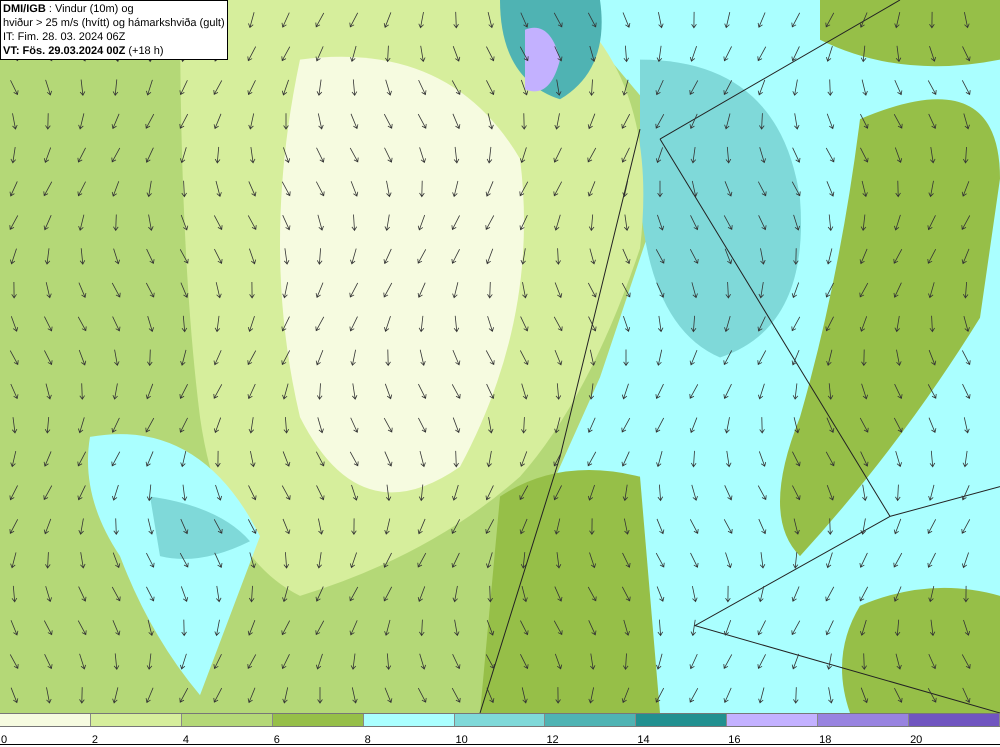 This screenshot has width=1000, height=747. Describe the element at coordinates (64, 37) in the screenshot. I see `header-line: IT: Fim. 28. 03. 2024 06Z` at that location.